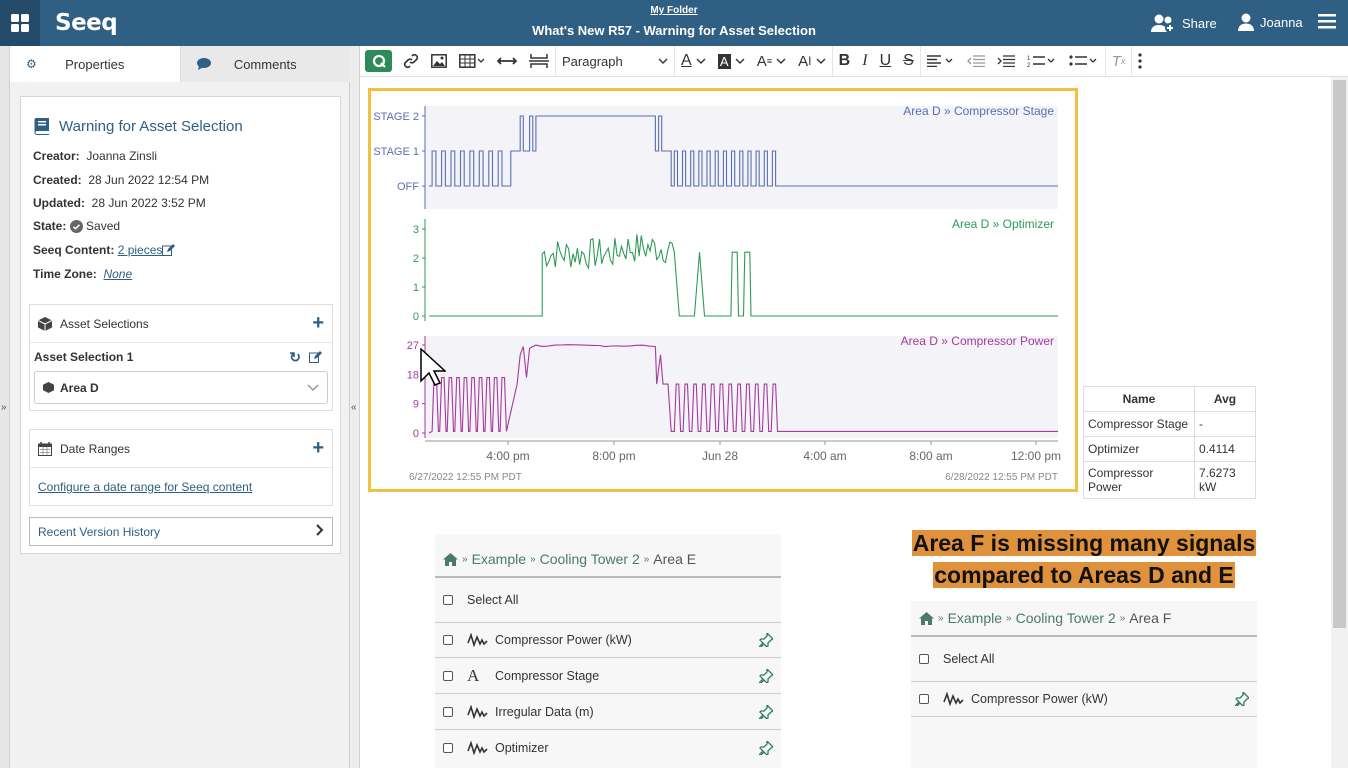 This screenshot has width=1348, height=768. What do you see at coordinates (378, 61) in the screenshot?
I see `seeq-insert-button` at bounding box center [378, 61].